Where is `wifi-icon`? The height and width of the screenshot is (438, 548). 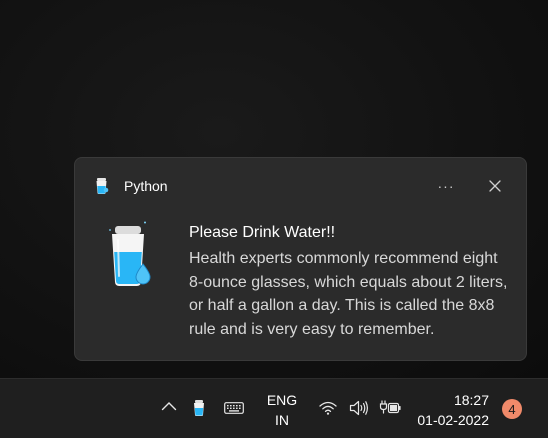
wifi-icon is located at coordinates (328, 408).